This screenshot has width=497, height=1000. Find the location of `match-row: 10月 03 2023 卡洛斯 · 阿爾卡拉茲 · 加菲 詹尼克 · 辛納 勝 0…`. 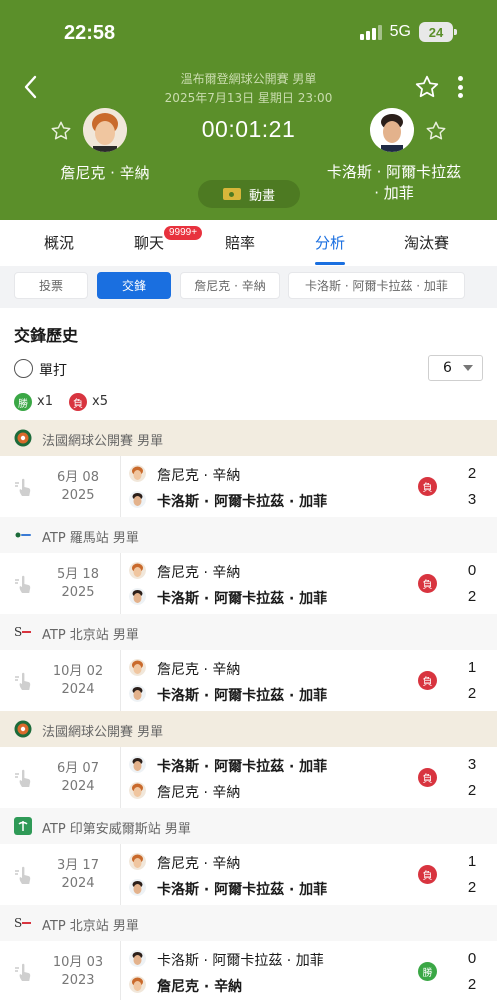

match-row: 10月 03 2023 卡洛斯 · 阿爾卡拉茲 · 加菲 詹尼克 · 辛納 勝 0… is located at coordinates (248, 970).